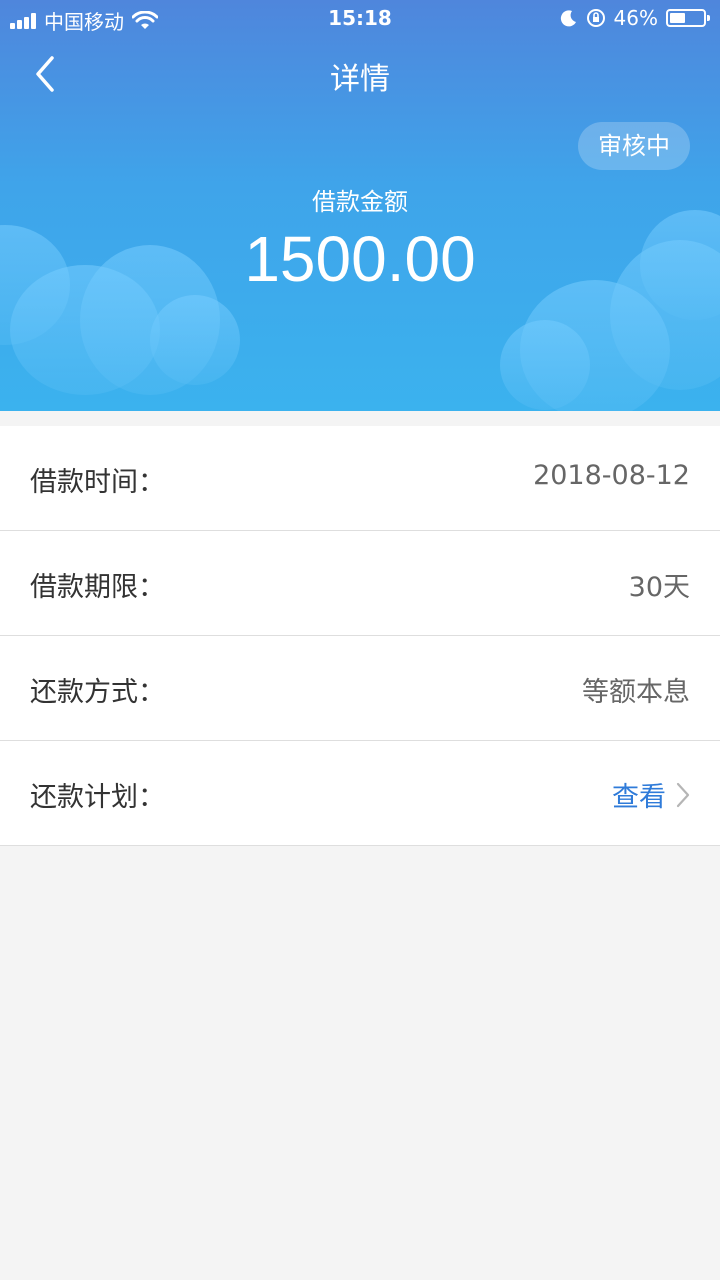  Describe the element at coordinates (360, 688) in the screenshot. I see `detail-row-repayment-method: 还款方式： 等额本息` at that location.